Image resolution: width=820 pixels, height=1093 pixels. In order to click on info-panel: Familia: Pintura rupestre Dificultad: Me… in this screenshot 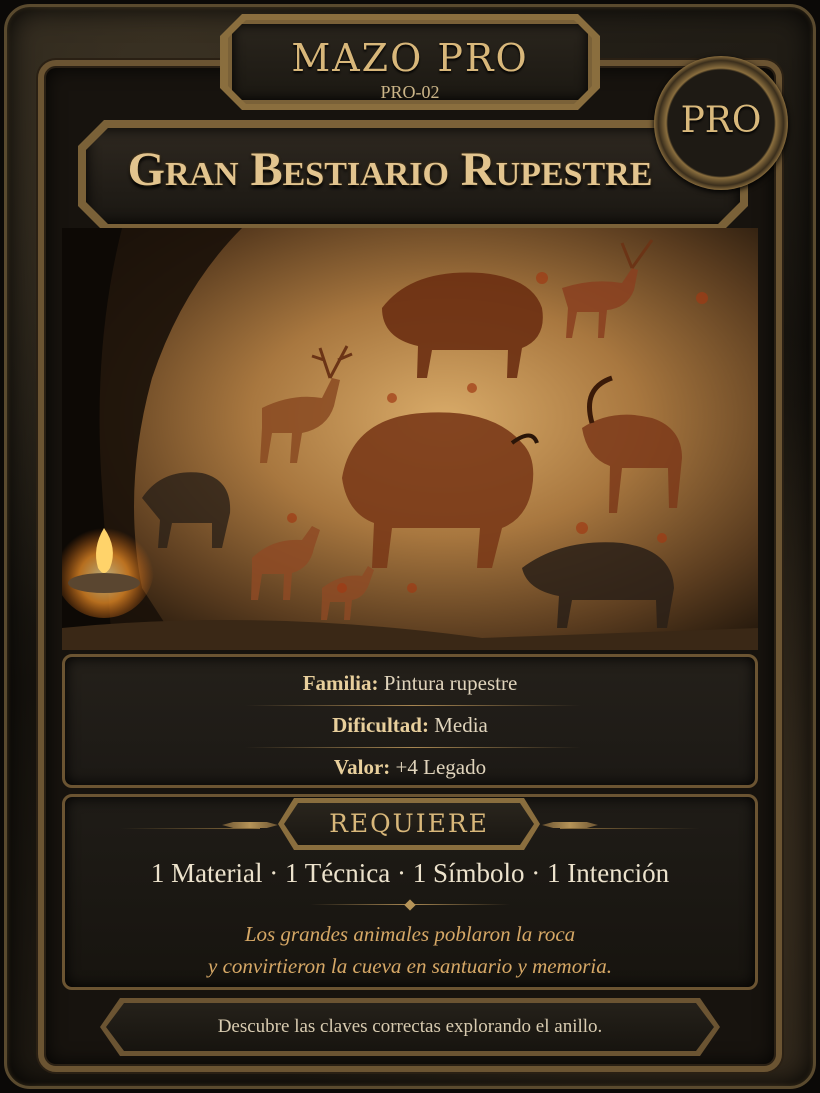, I will do `click(410, 721)`.